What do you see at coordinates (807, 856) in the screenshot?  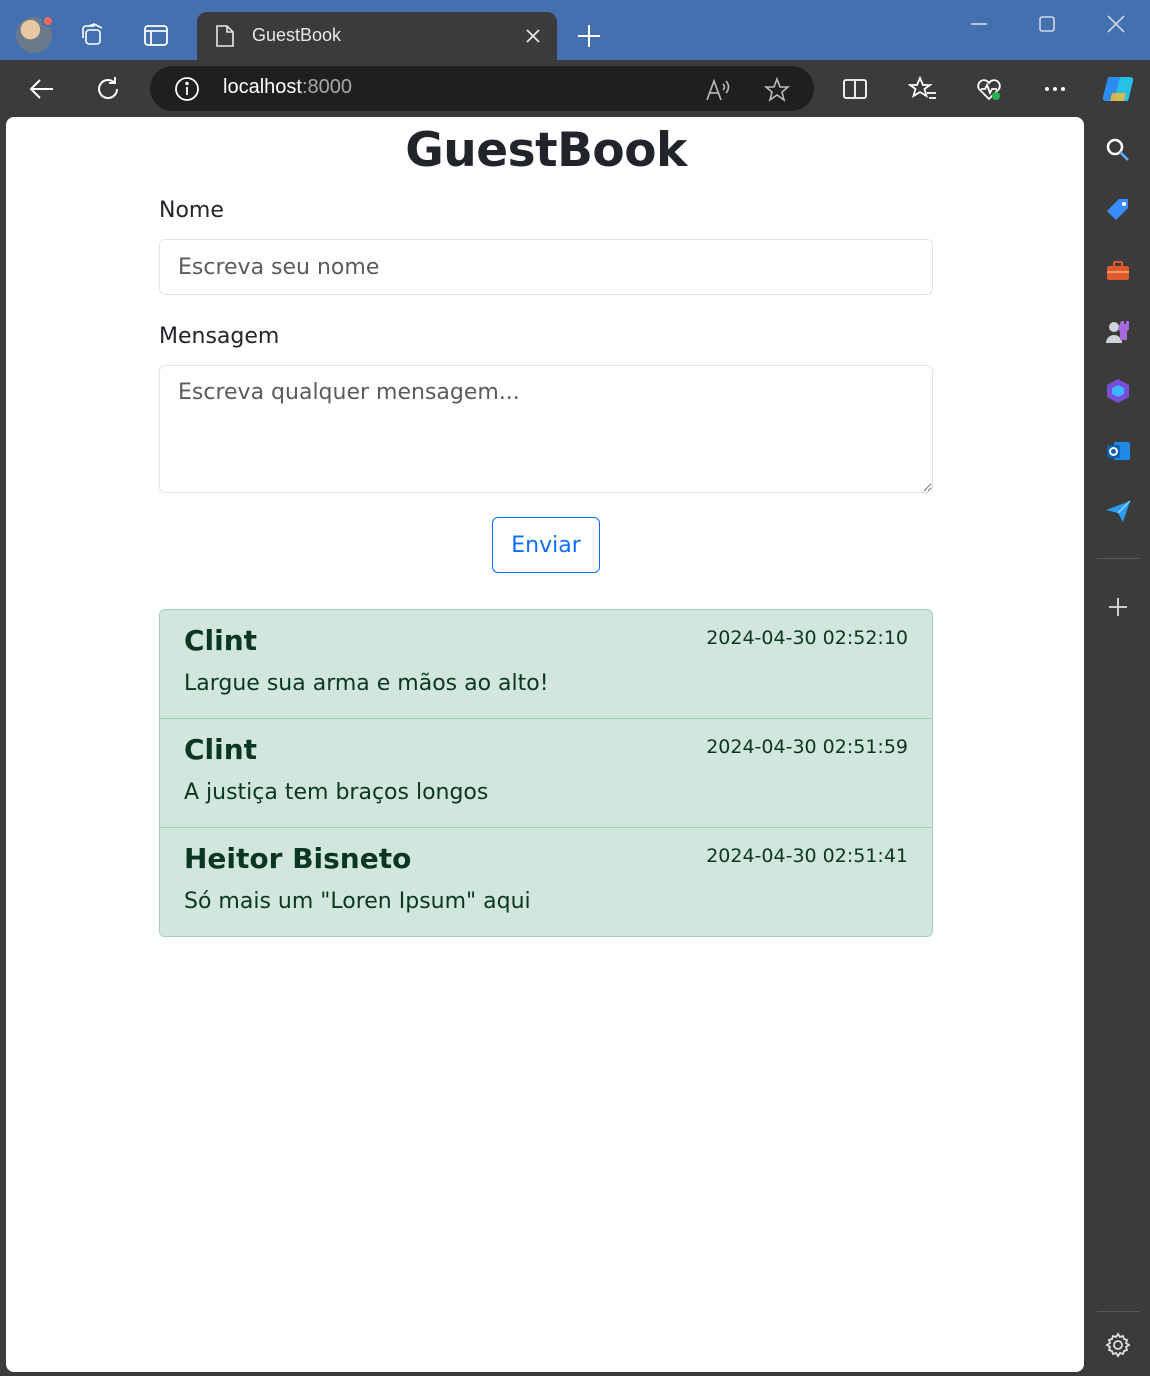 I see `entry-timestamp: 2024-04-30 02:51:41` at bounding box center [807, 856].